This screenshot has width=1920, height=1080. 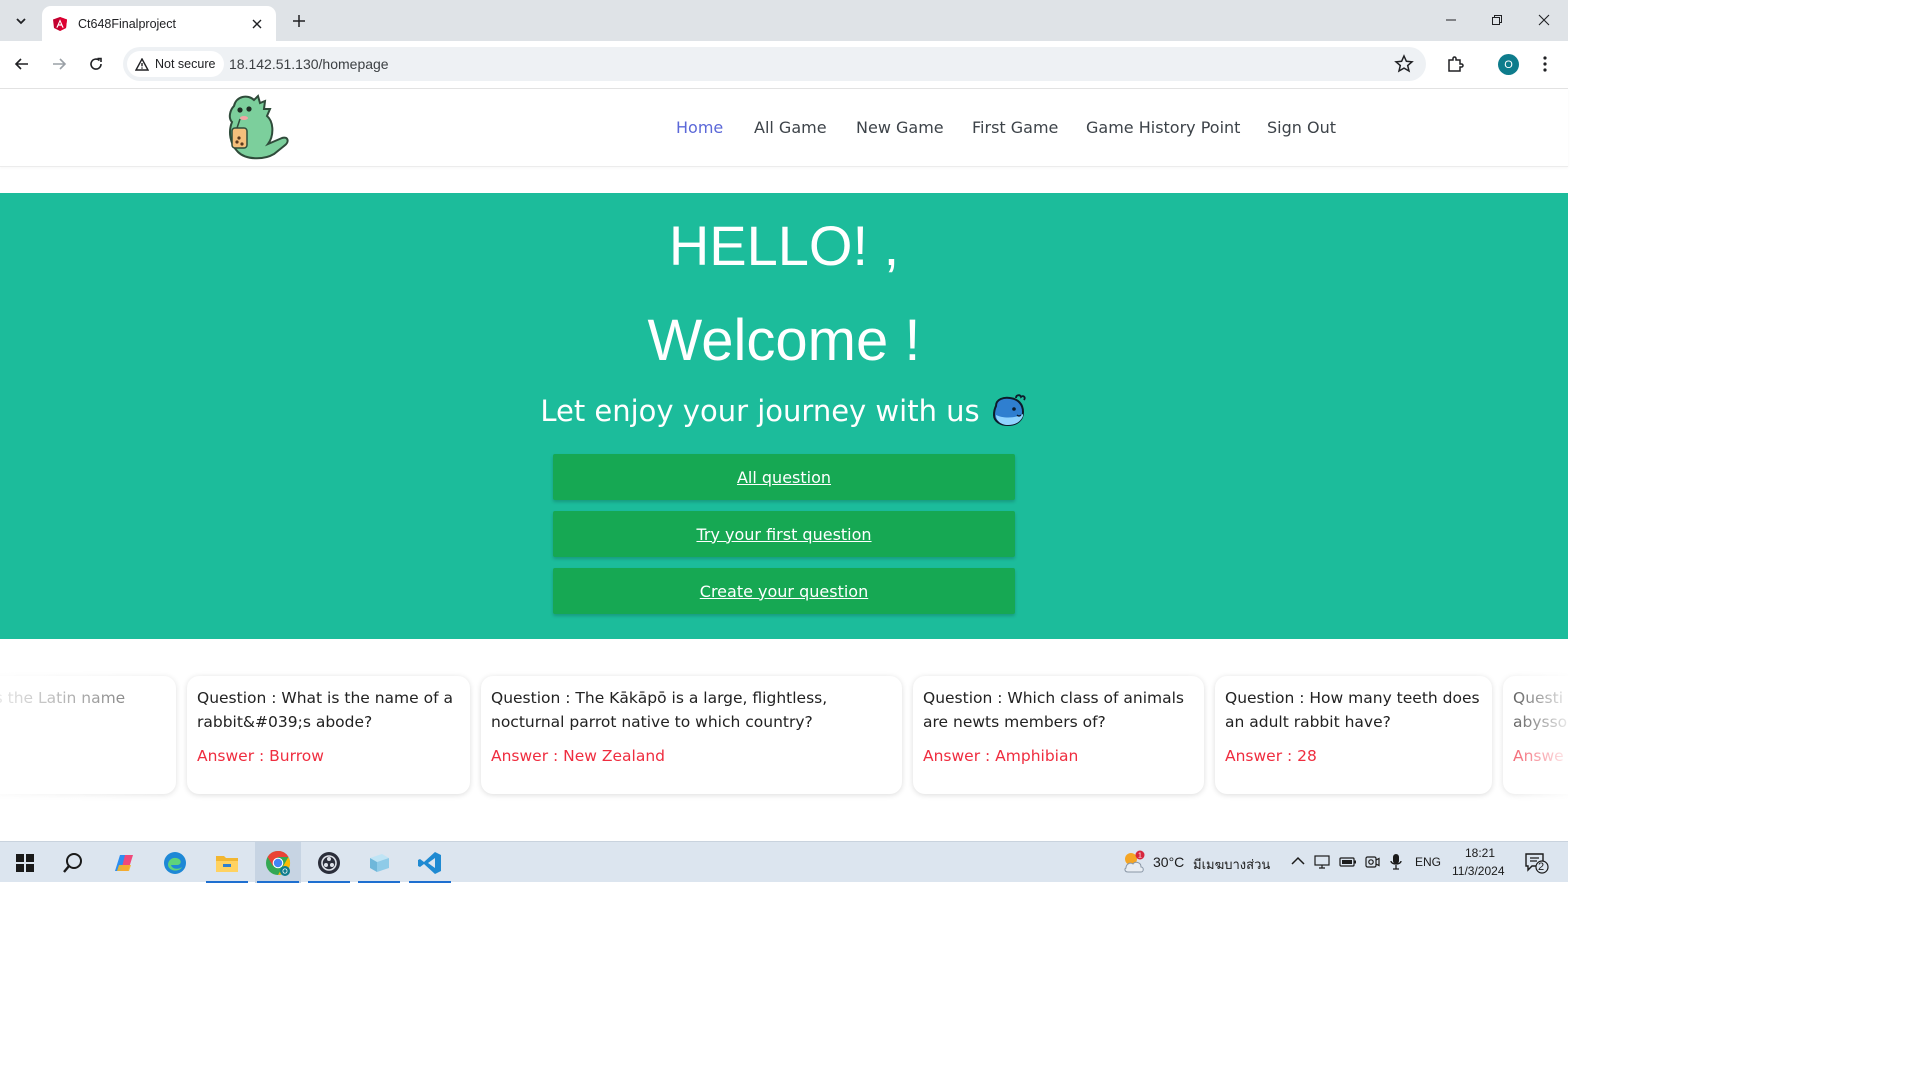 I want to click on chrome-menu-button, so click(x=1545, y=64).